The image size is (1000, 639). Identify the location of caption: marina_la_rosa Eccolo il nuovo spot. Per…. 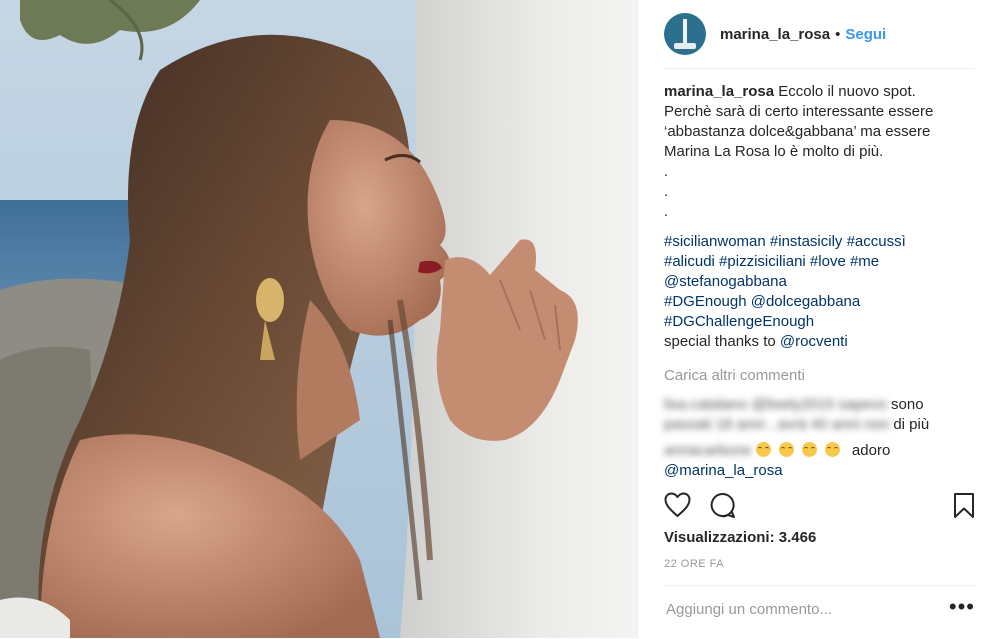
(819, 217).